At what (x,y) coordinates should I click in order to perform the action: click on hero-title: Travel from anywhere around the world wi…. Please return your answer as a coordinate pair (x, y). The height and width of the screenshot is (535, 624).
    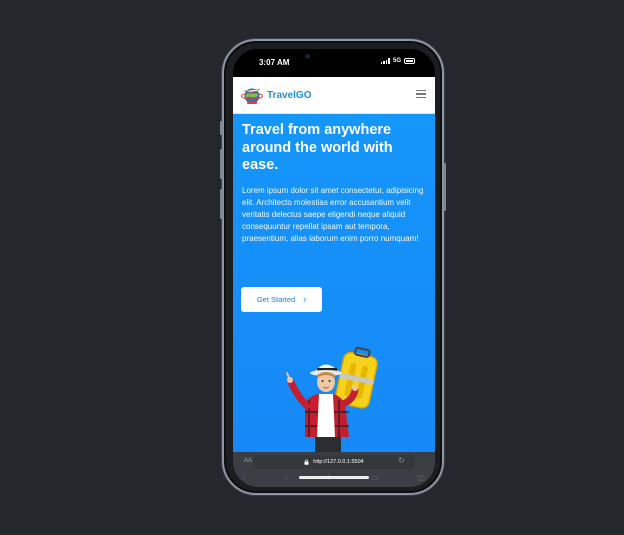
    Looking at the image, I should click on (317, 147).